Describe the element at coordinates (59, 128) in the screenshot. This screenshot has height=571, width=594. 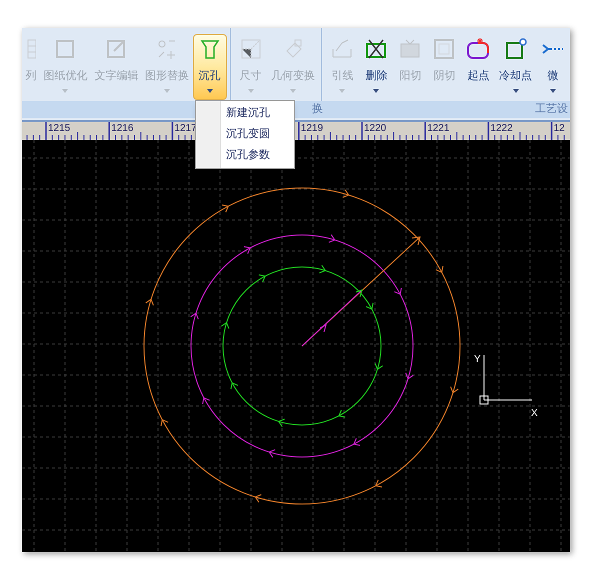
I see `ruler-label: 1215` at that location.